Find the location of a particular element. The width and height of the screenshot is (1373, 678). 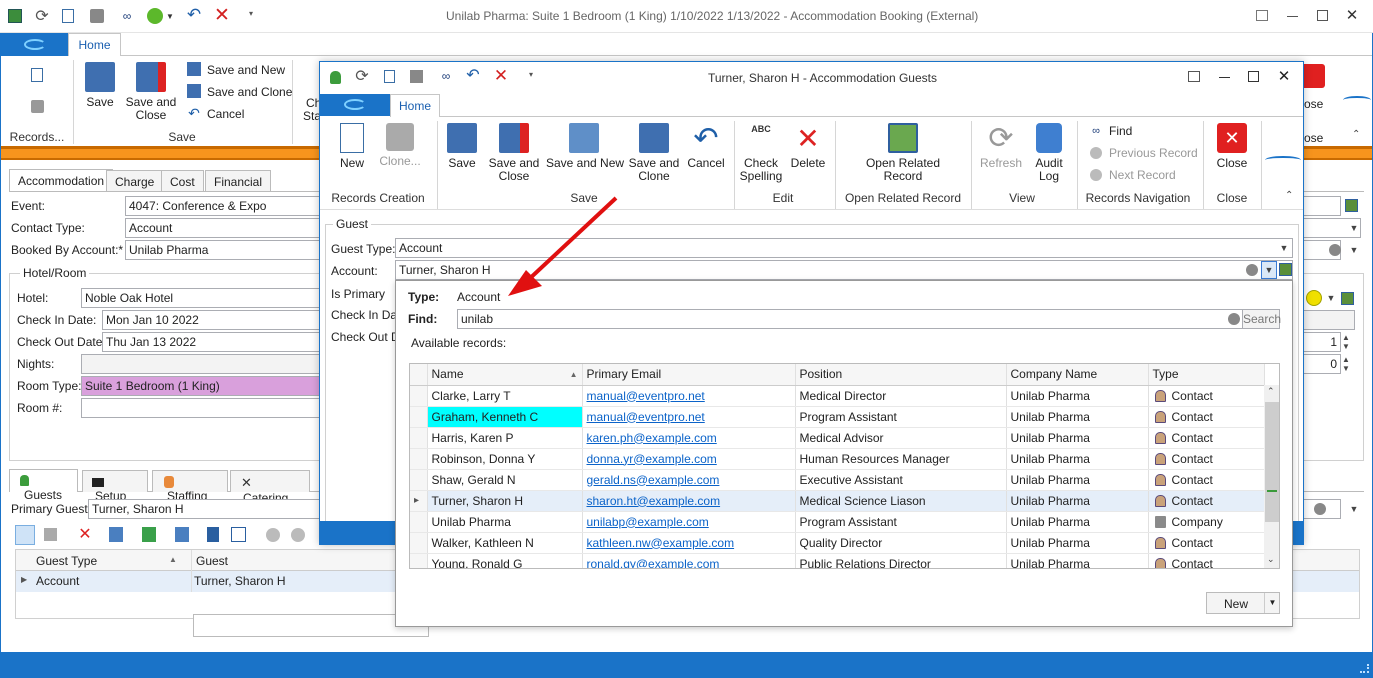

dialog-tab-home: Home is located at coordinates (415, 105).